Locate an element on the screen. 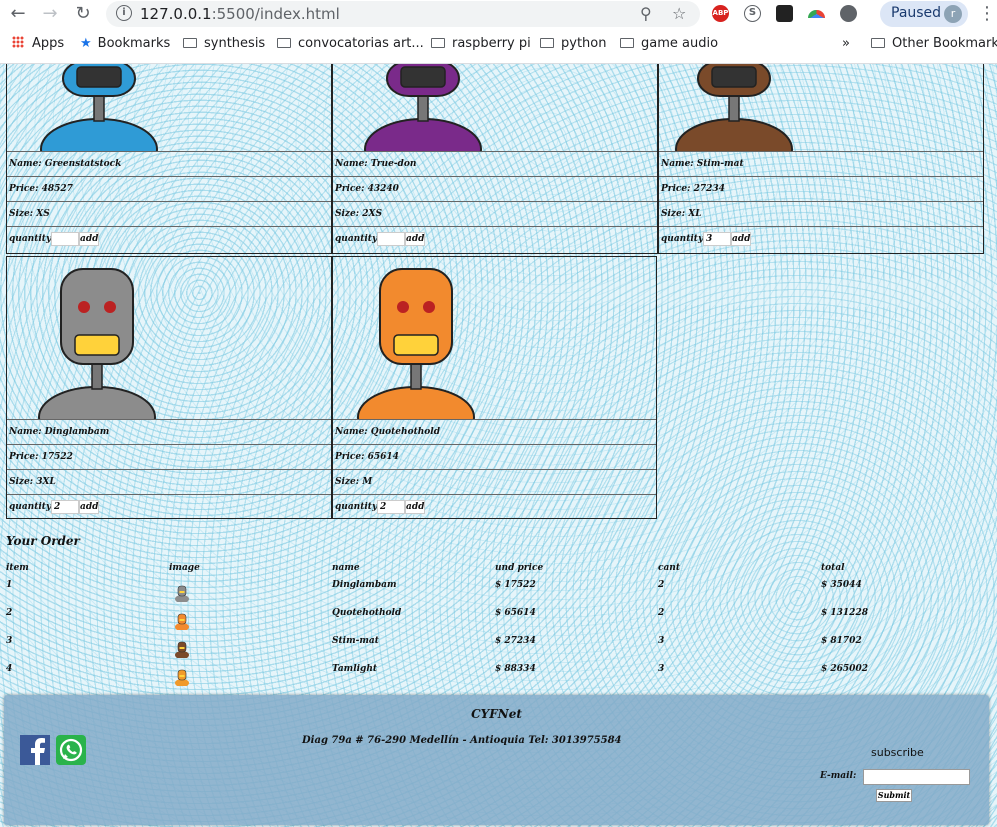 The width and height of the screenshot is (997, 827). bookmark-bookmarks: ★ Bookmarks is located at coordinates (125, 43).